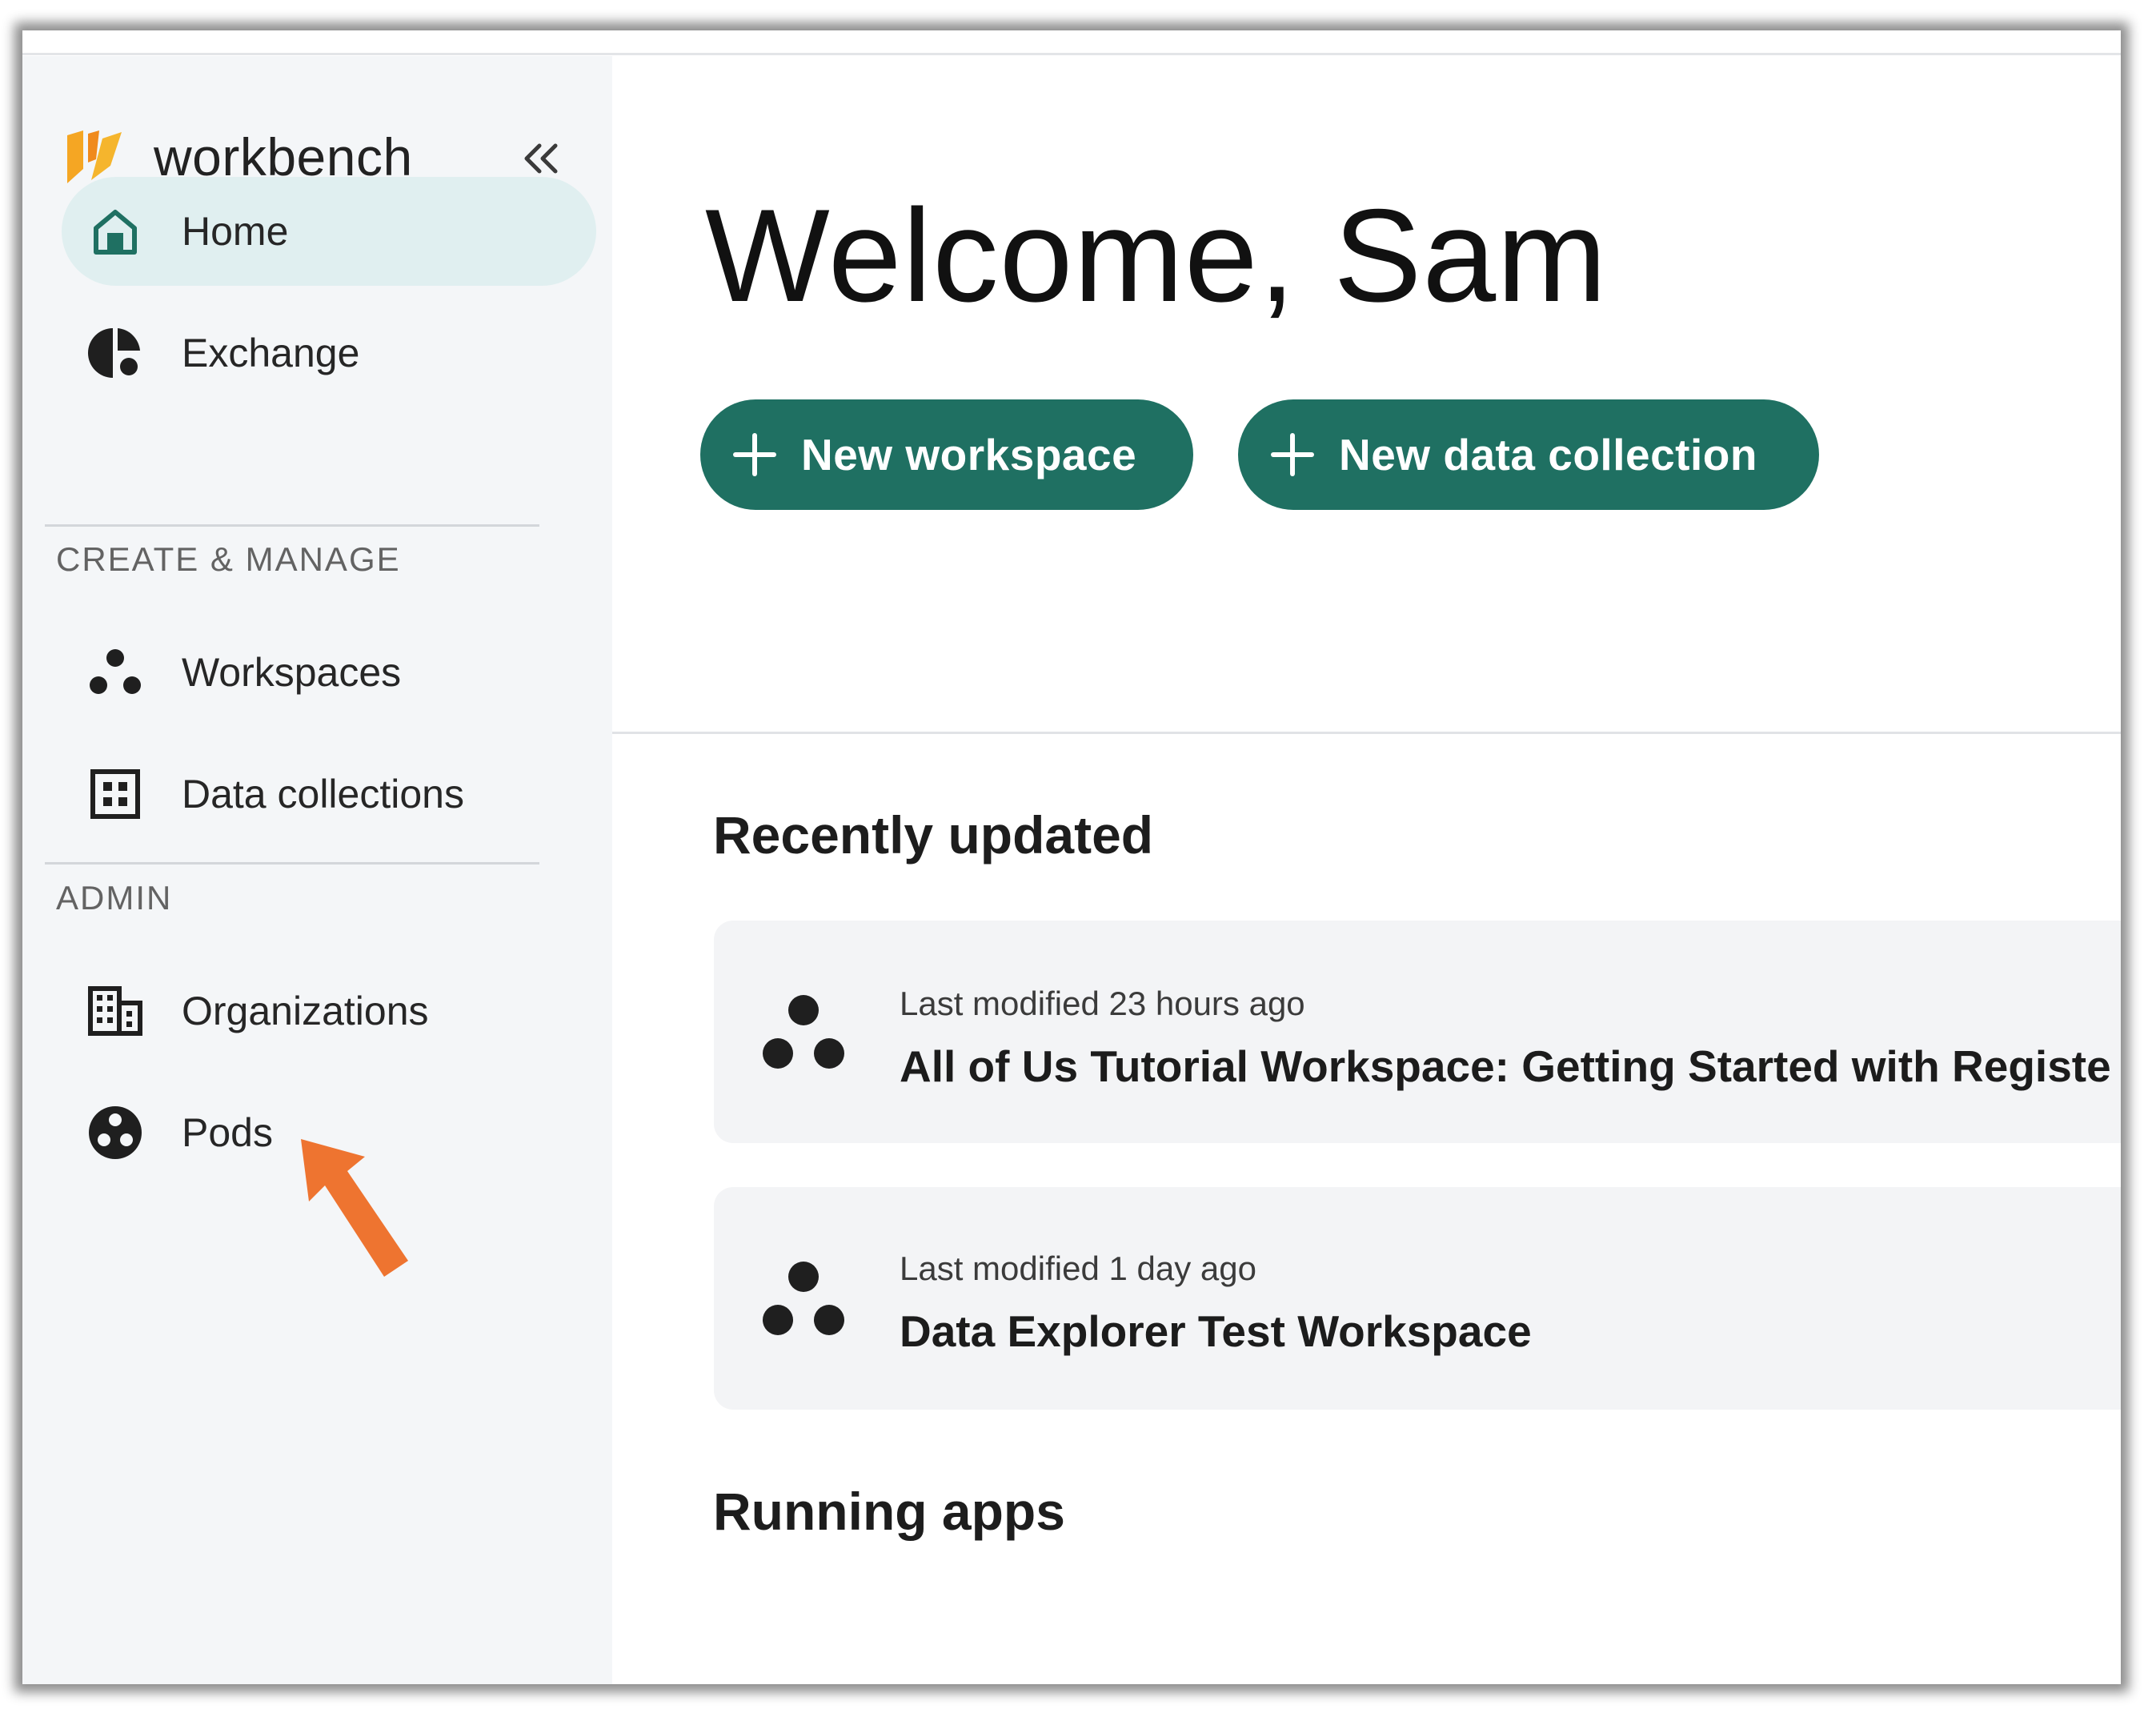 The image size is (2156, 1713). I want to click on recently-updated-heading: Recently updated, so click(933, 835).